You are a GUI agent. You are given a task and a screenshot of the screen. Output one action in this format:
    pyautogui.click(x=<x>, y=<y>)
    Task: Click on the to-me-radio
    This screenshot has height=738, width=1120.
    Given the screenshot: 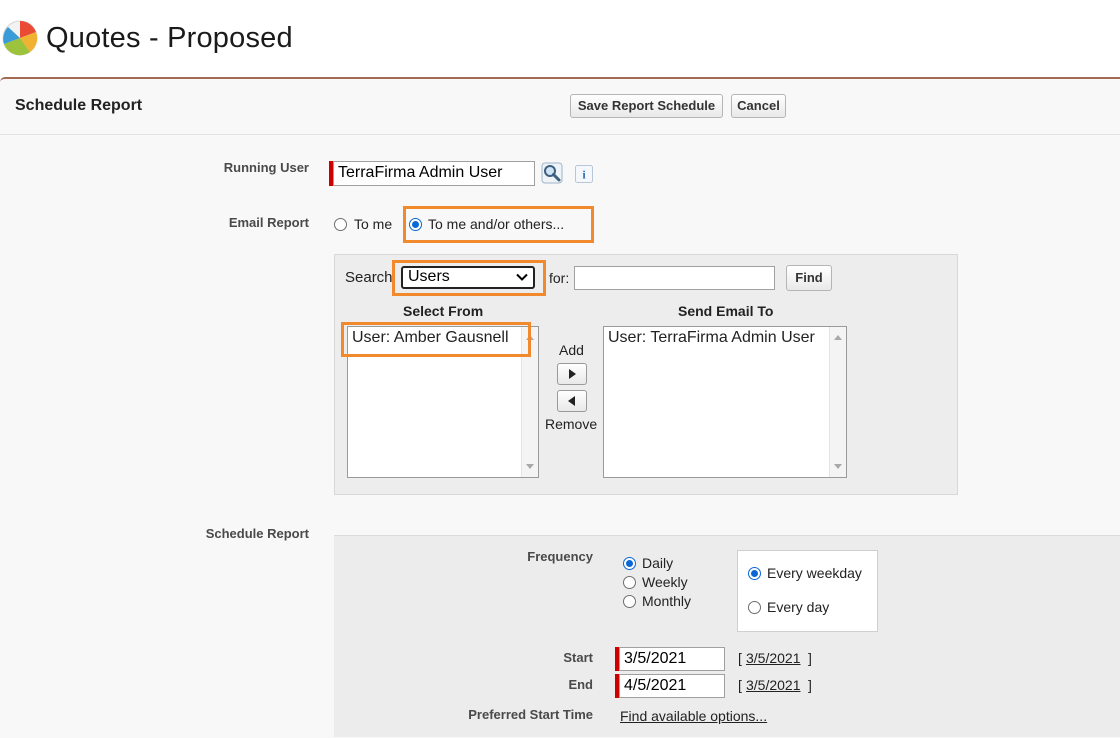 What is the action you would take?
    pyautogui.click(x=340, y=224)
    